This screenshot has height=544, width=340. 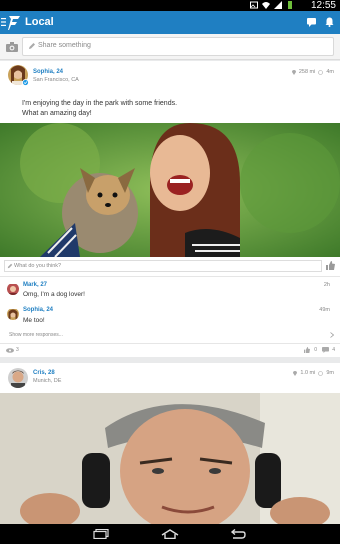 What do you see at coordinates (178, 46) in the screenshot?
I see `share-input: Share something` at bounding box center [178, 46].